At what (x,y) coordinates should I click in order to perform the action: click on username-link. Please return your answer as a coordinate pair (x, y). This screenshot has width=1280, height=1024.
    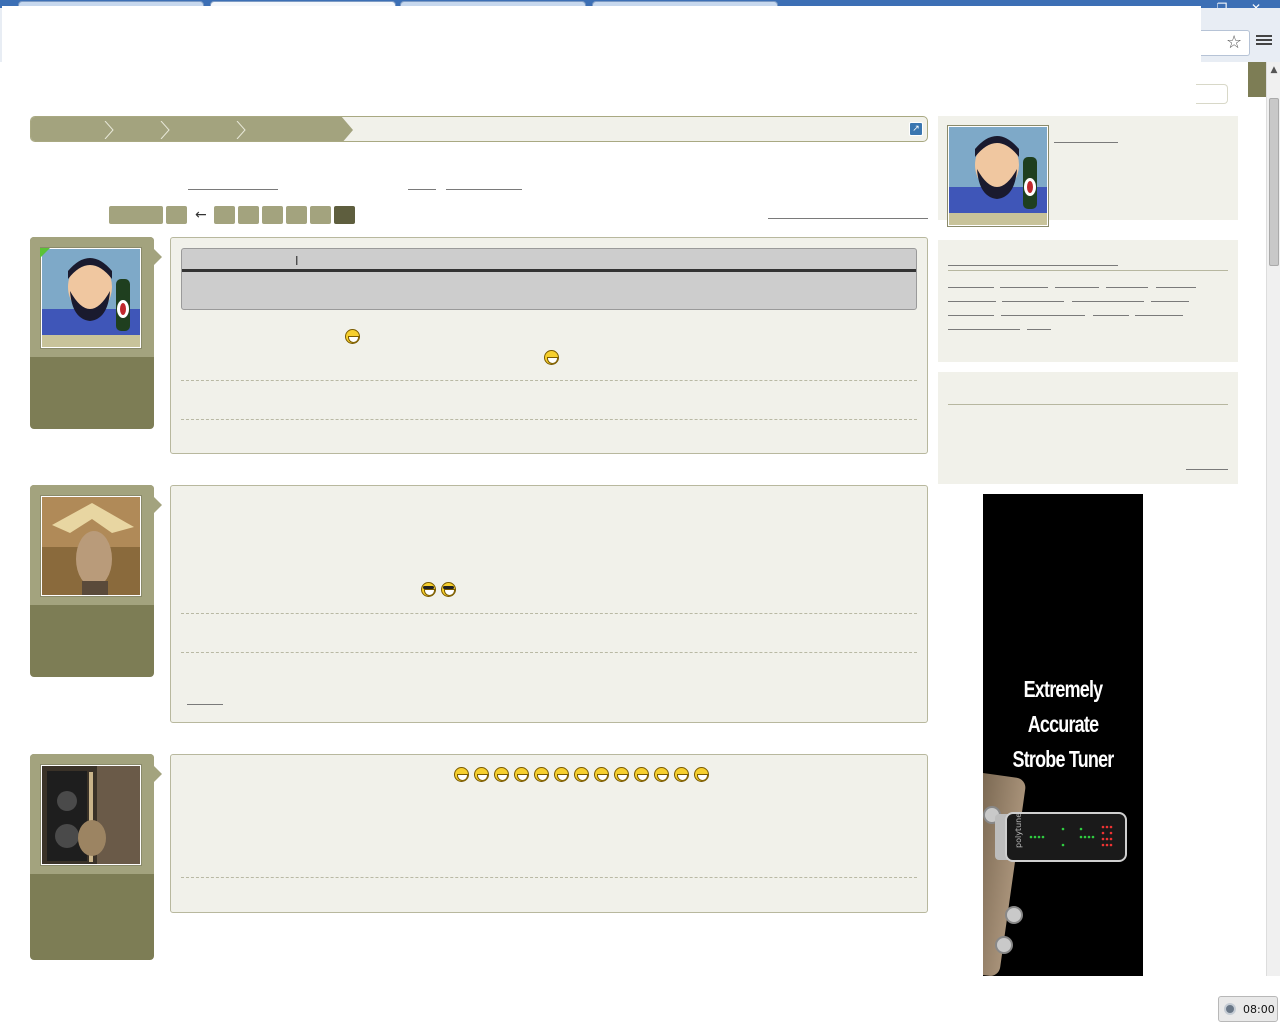
    Looking at the image, I should click on (1086, 142).